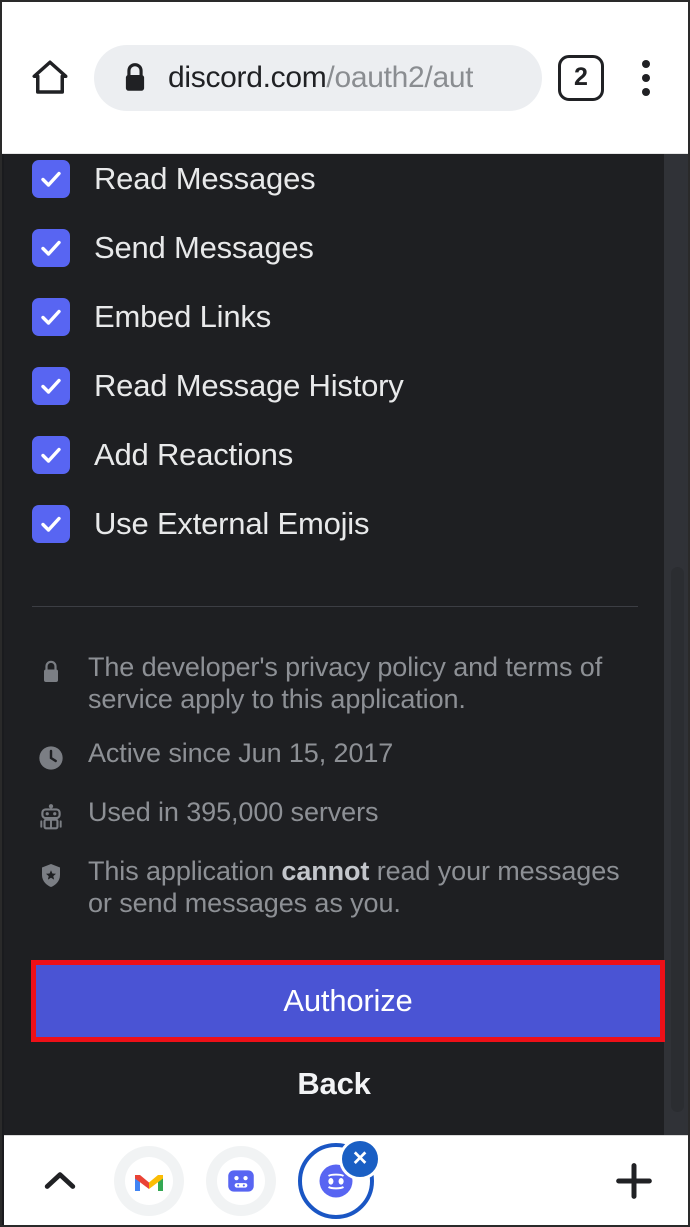  Describe the element at coordinates (249, 385) in the screenshot. I see `permission-label: Read Message History` at that location.